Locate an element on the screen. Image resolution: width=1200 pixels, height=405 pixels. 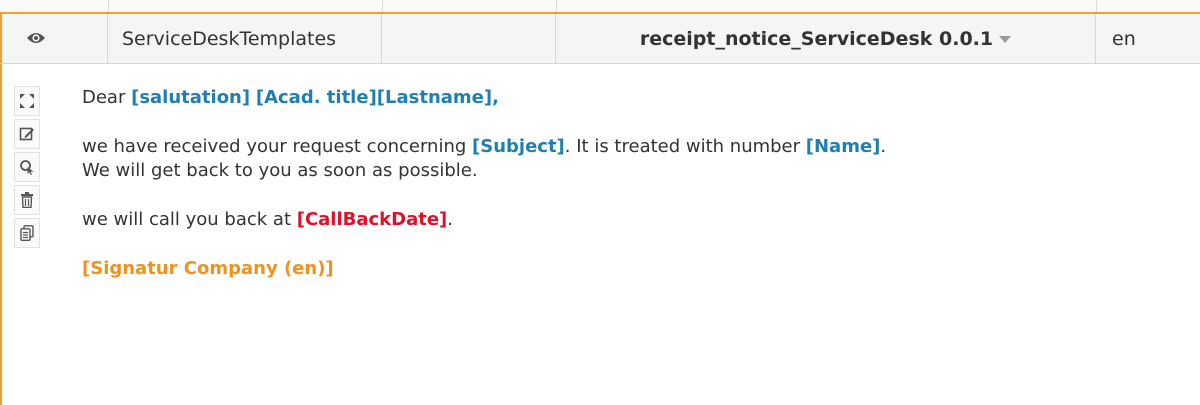
edit-button is located at coordinates (27, 134).